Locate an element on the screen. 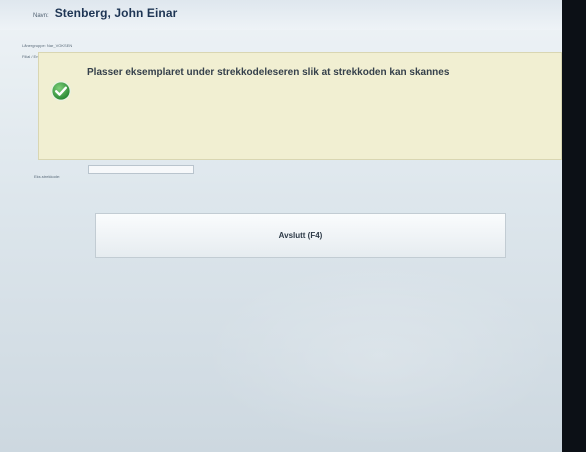 The width and height of the screenshot is (586, 452). check-circle-icon is located at coordinates (61, 91).